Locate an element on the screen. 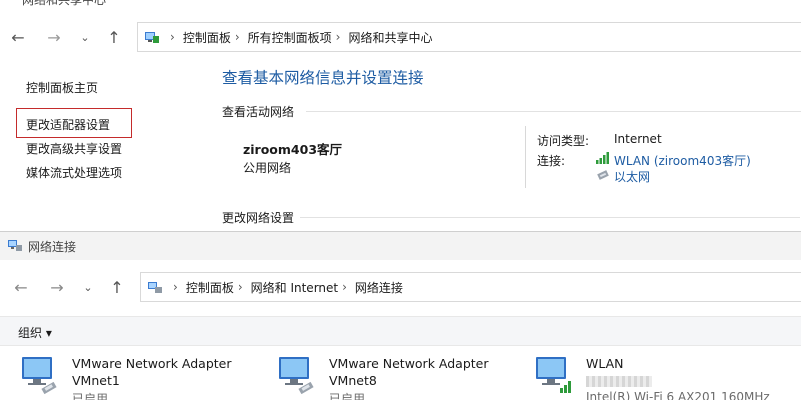  redacted-text is located at coordinates (619, 381).